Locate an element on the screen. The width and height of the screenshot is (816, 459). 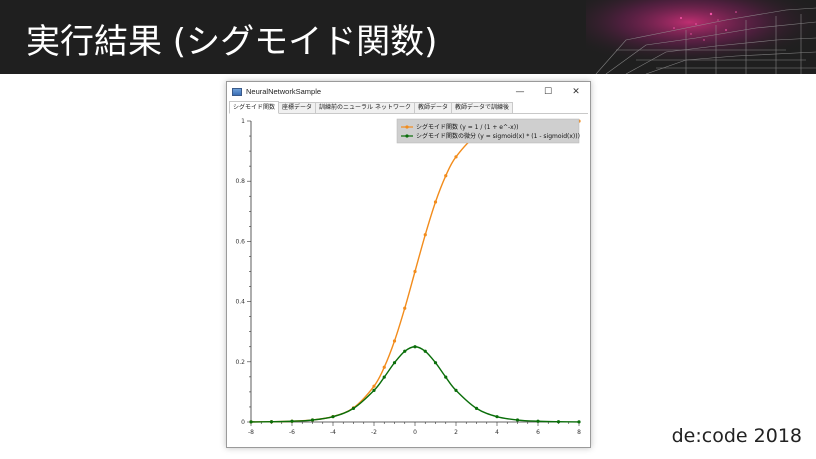
x-tick-label: 4 is located at coordinates (497, 432).